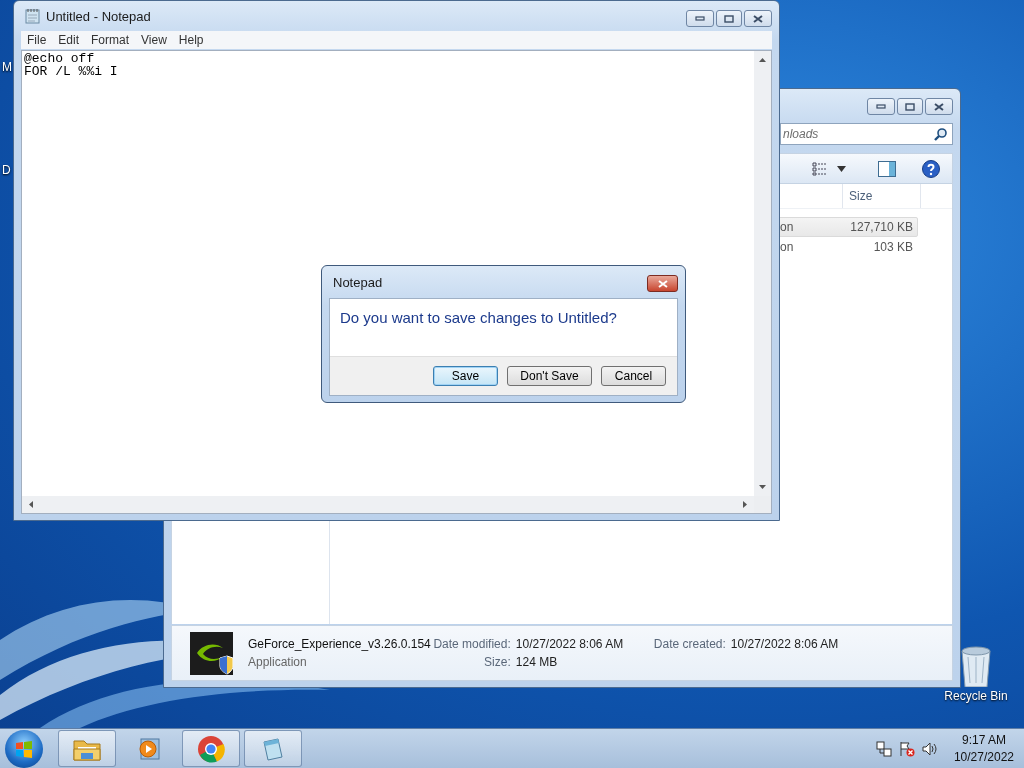 This screenshot has width=1024, height=768. Describe the element at coordinates (883, 748) in the screenshot. I see `network-icon` at that location.